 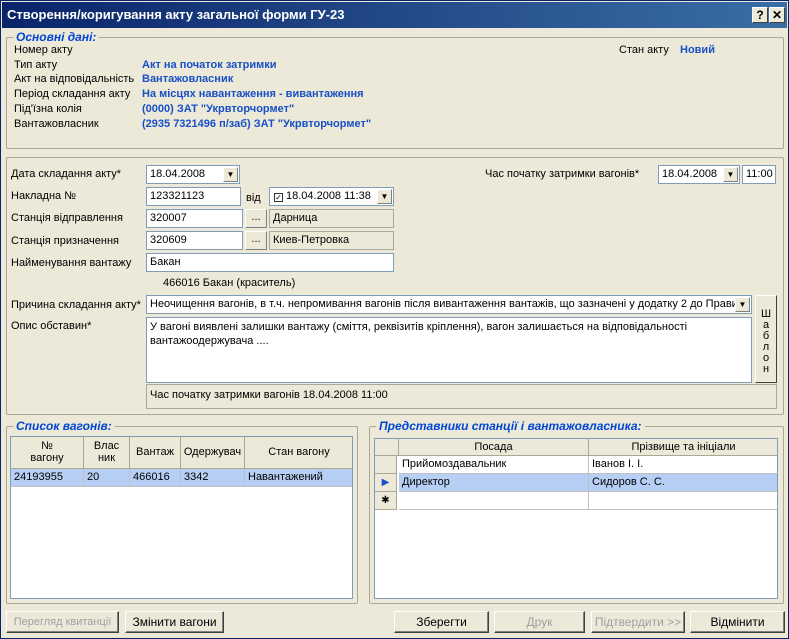 I want to click on siding-value: (0000) ЗАТ "Укрвторчормет", so click(x=218, y=109).